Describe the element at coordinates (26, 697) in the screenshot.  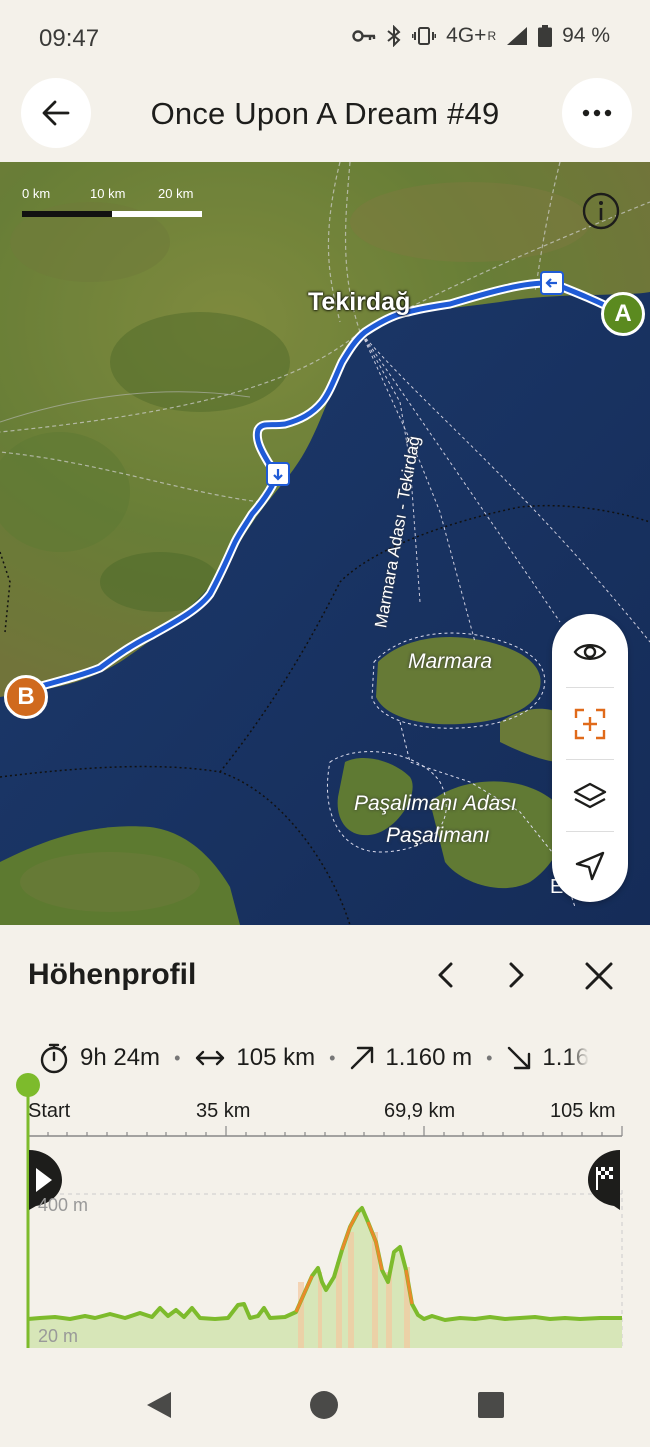
I see `end-marker: B` at that location.